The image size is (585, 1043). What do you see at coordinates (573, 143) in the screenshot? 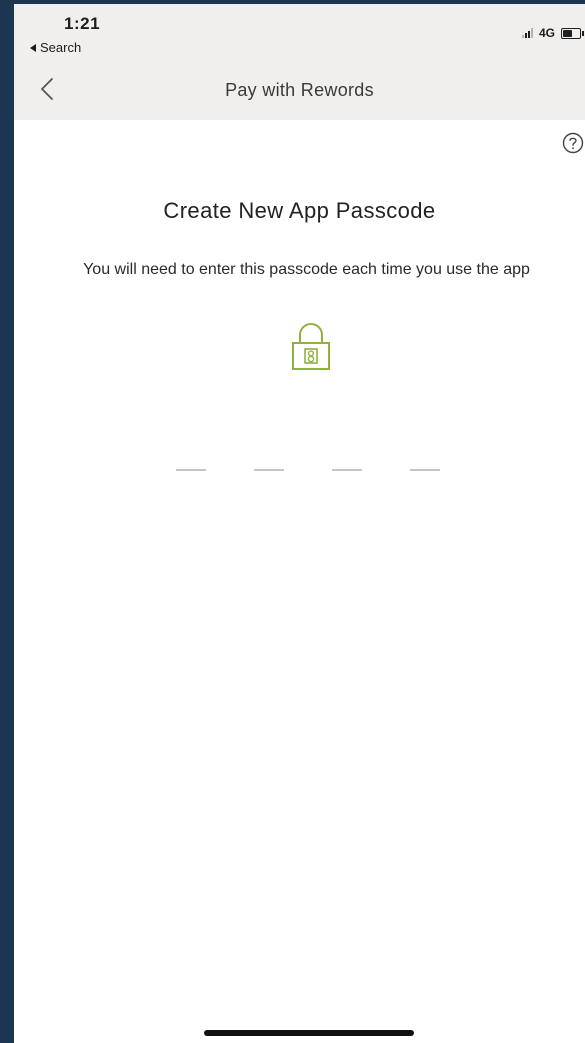
I see `help-question-icon` at bounding box center [573, 143].